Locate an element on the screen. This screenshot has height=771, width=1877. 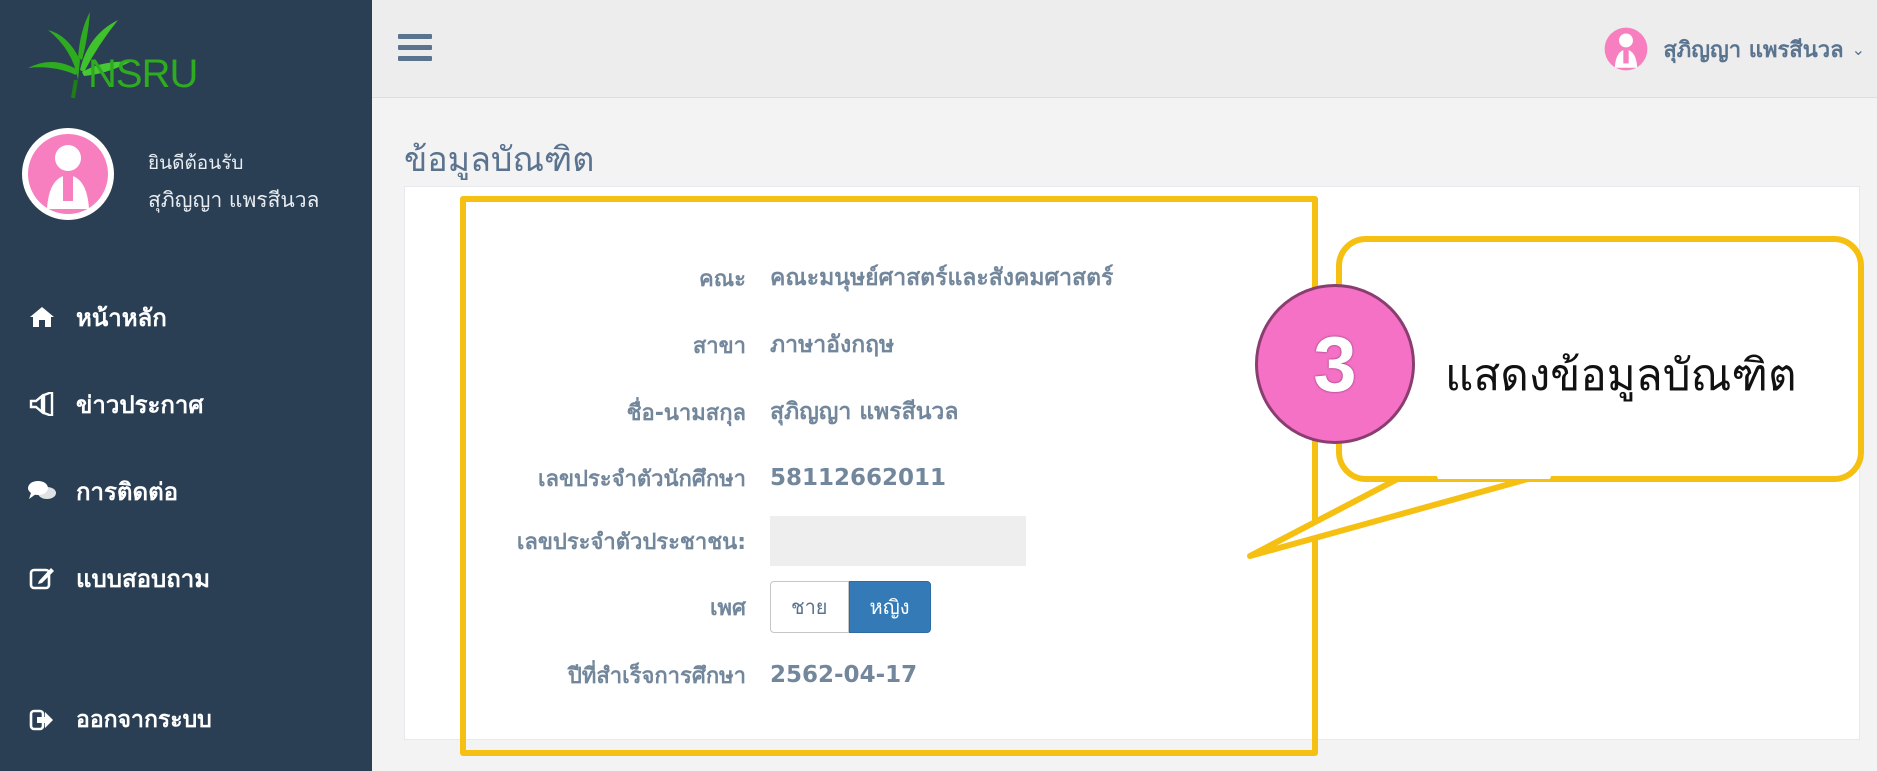
sidebar-item-survey: แบบสอบถาม is located at coordinates (118, 578).